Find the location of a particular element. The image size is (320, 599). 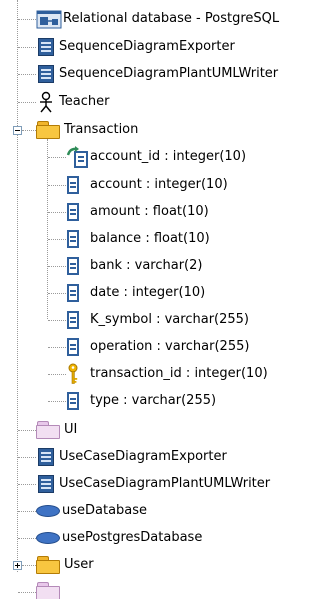

tree-item-transaction: Transaction is located at coordinates (86, 130).